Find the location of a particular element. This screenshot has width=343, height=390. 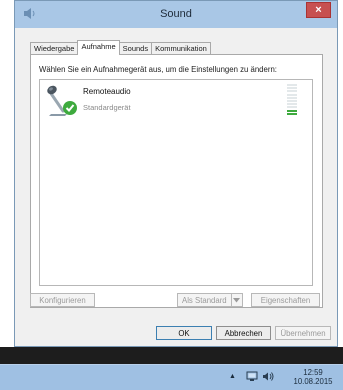

configure-button: Konfigurieren is located at coordinates (62, 300).